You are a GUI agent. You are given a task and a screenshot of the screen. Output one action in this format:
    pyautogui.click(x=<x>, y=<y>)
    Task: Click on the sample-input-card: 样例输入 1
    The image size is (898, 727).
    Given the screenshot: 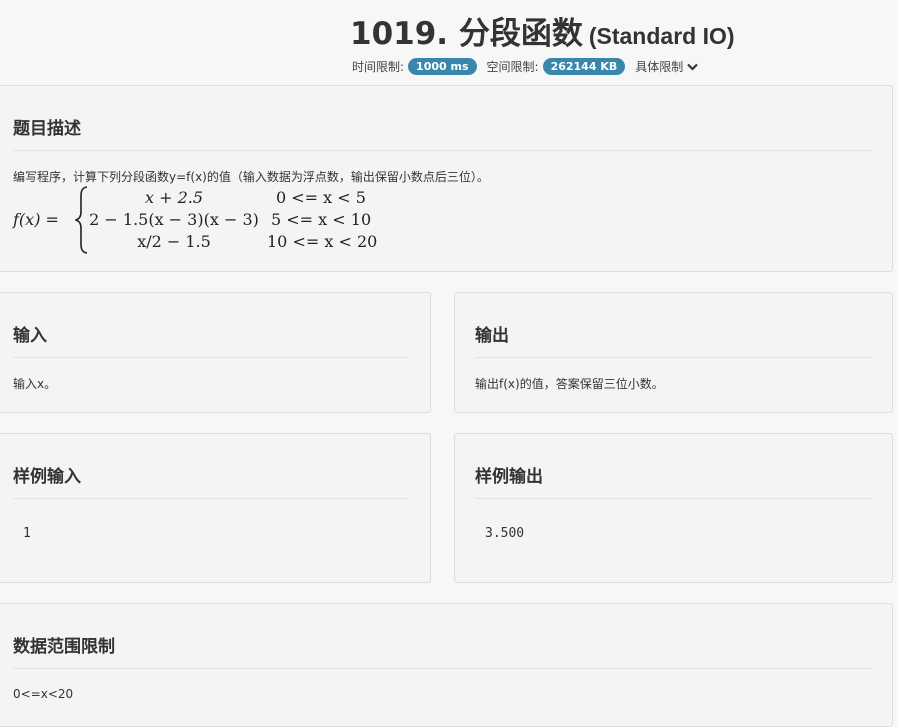 What is the action you would take?
    pyautogui.click(x=215, y=508)
    